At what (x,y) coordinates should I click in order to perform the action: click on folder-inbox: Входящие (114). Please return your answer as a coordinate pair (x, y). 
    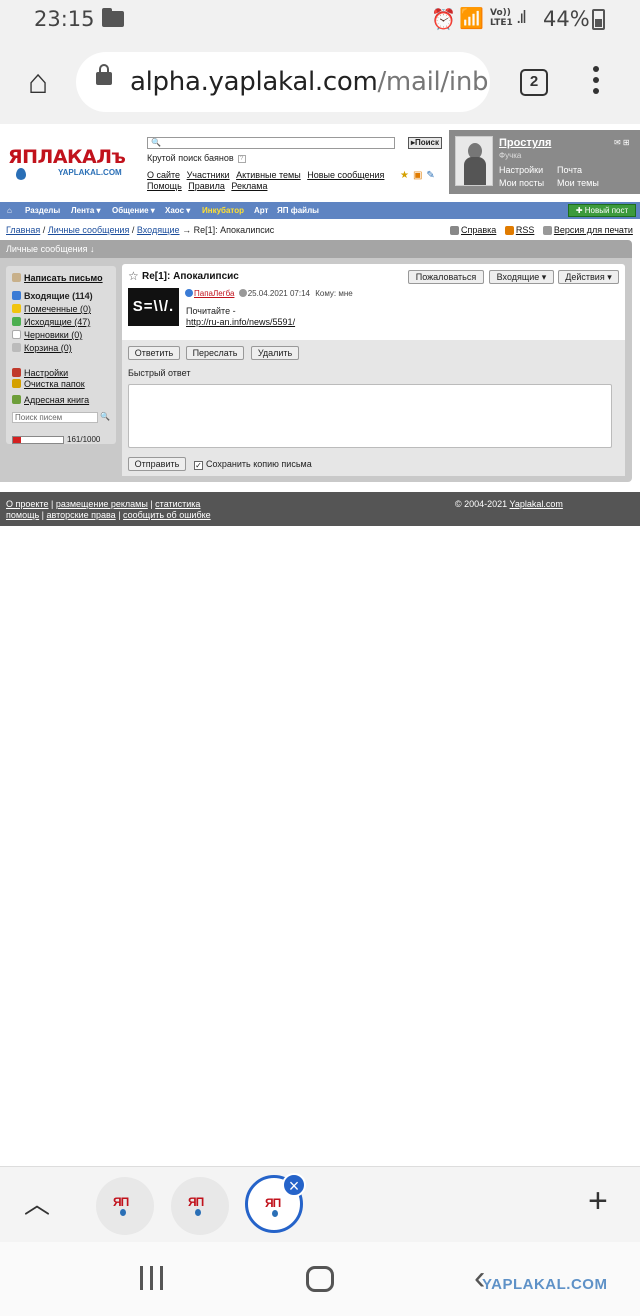
    Looking at the image, I should click on (52, 296).